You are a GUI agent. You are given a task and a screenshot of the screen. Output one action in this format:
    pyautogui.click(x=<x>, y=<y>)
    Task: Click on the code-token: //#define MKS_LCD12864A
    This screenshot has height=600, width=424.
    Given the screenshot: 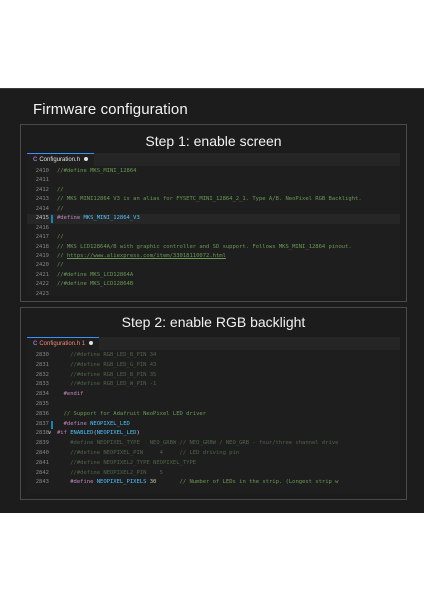 What is the action you would take?
    pyautogui.click(x=95, y=274)
    